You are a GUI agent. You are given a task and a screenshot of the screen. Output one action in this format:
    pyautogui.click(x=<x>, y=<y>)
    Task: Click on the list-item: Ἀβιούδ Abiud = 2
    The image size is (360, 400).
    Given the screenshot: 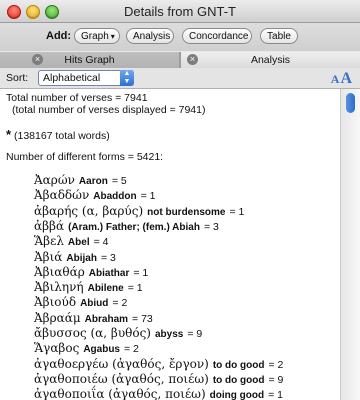 What is the action you would take?
    pyautogui.click(x=80, y=302)
    